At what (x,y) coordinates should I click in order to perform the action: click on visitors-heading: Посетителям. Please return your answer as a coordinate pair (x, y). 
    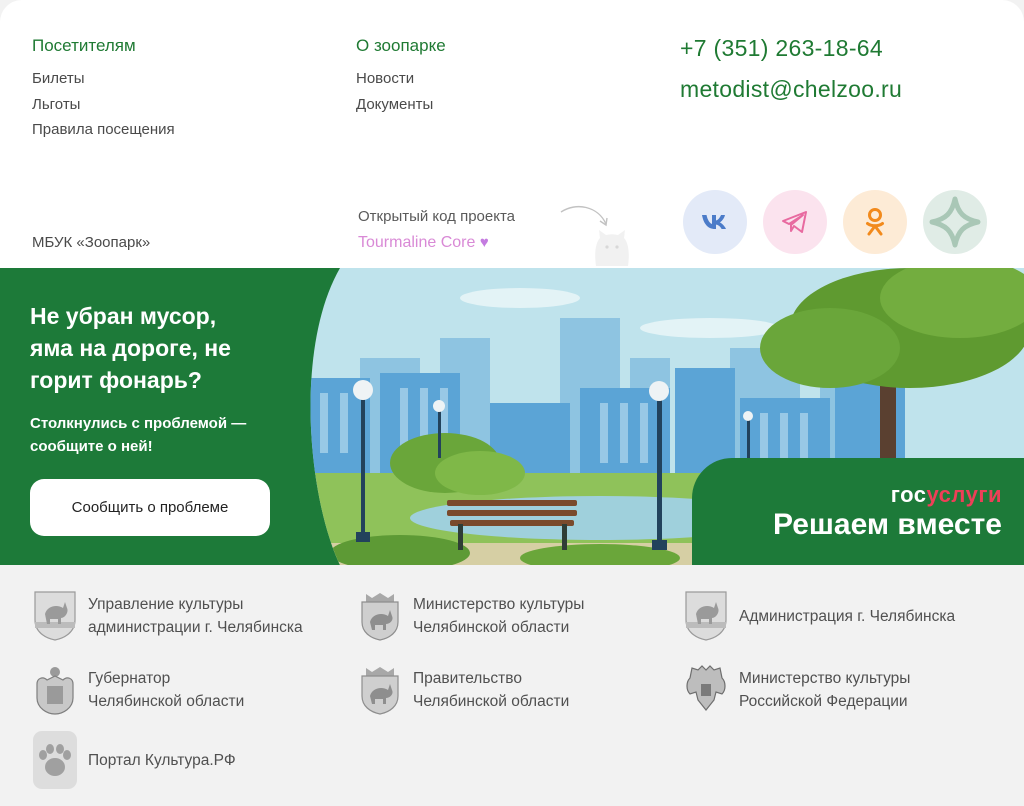
    Looking at the image, I should click on (84, 45).